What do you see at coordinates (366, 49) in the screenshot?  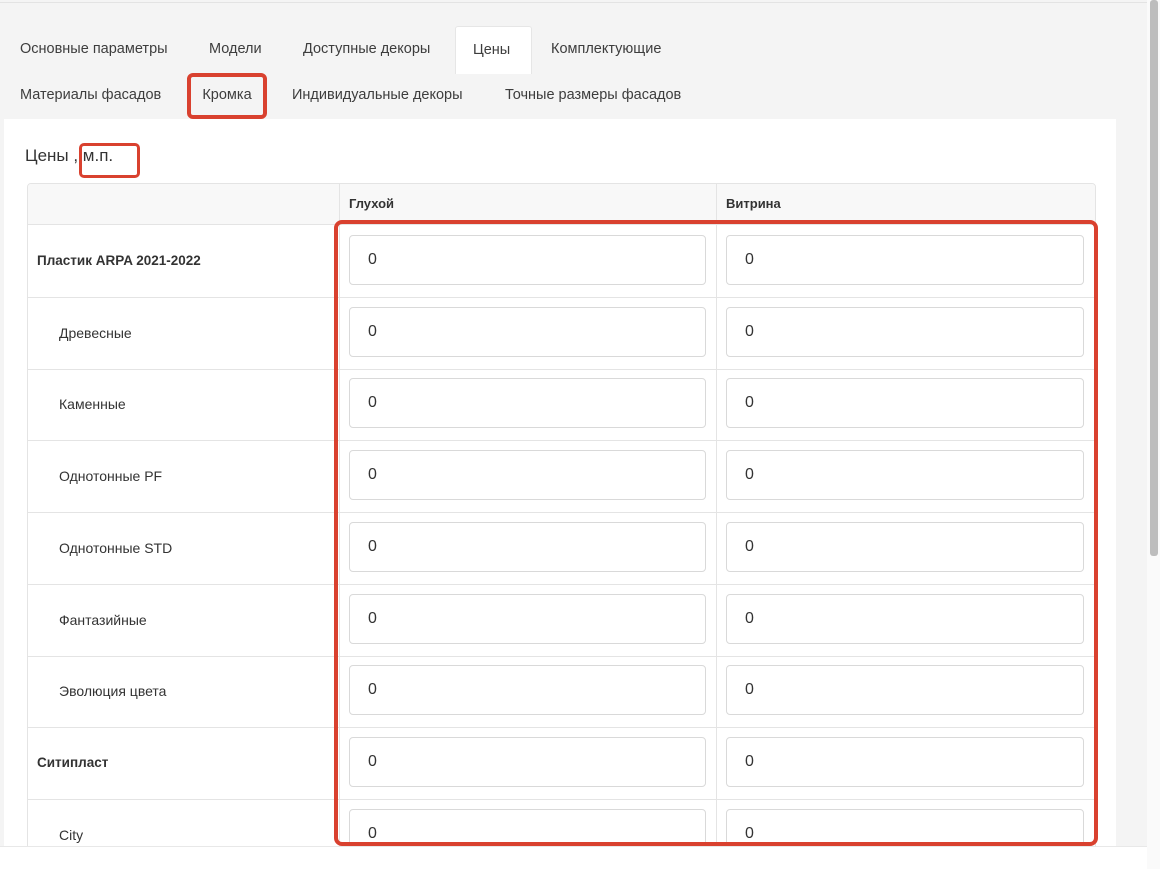 I see `tab-available-decors: Доступные декоры` at bounding box center [366, 49].